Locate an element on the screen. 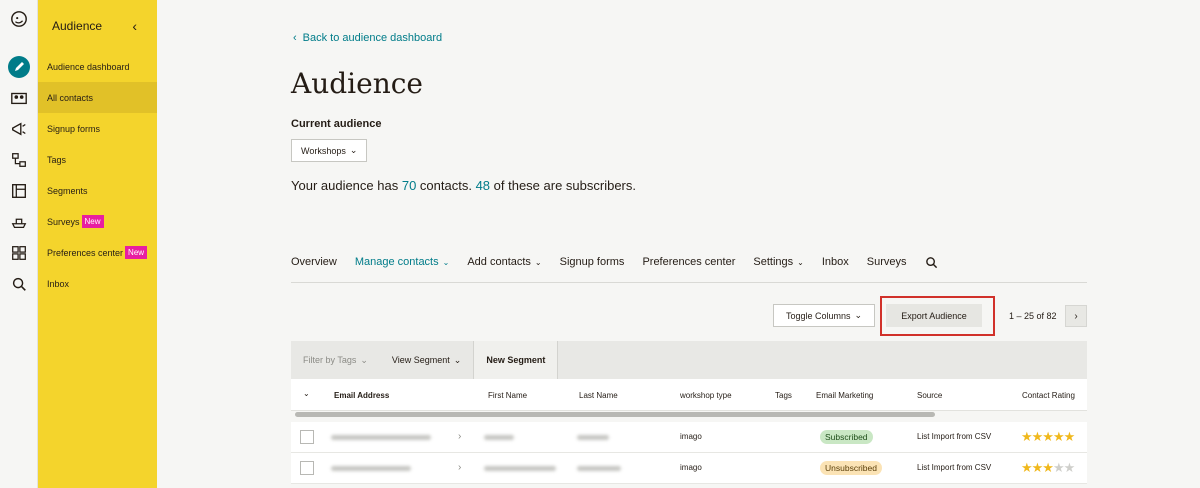 This screenshot has width=1200, height=488. toggle-columns-button: Toggle Columns ⌄ is located at coordinates (824, 315).